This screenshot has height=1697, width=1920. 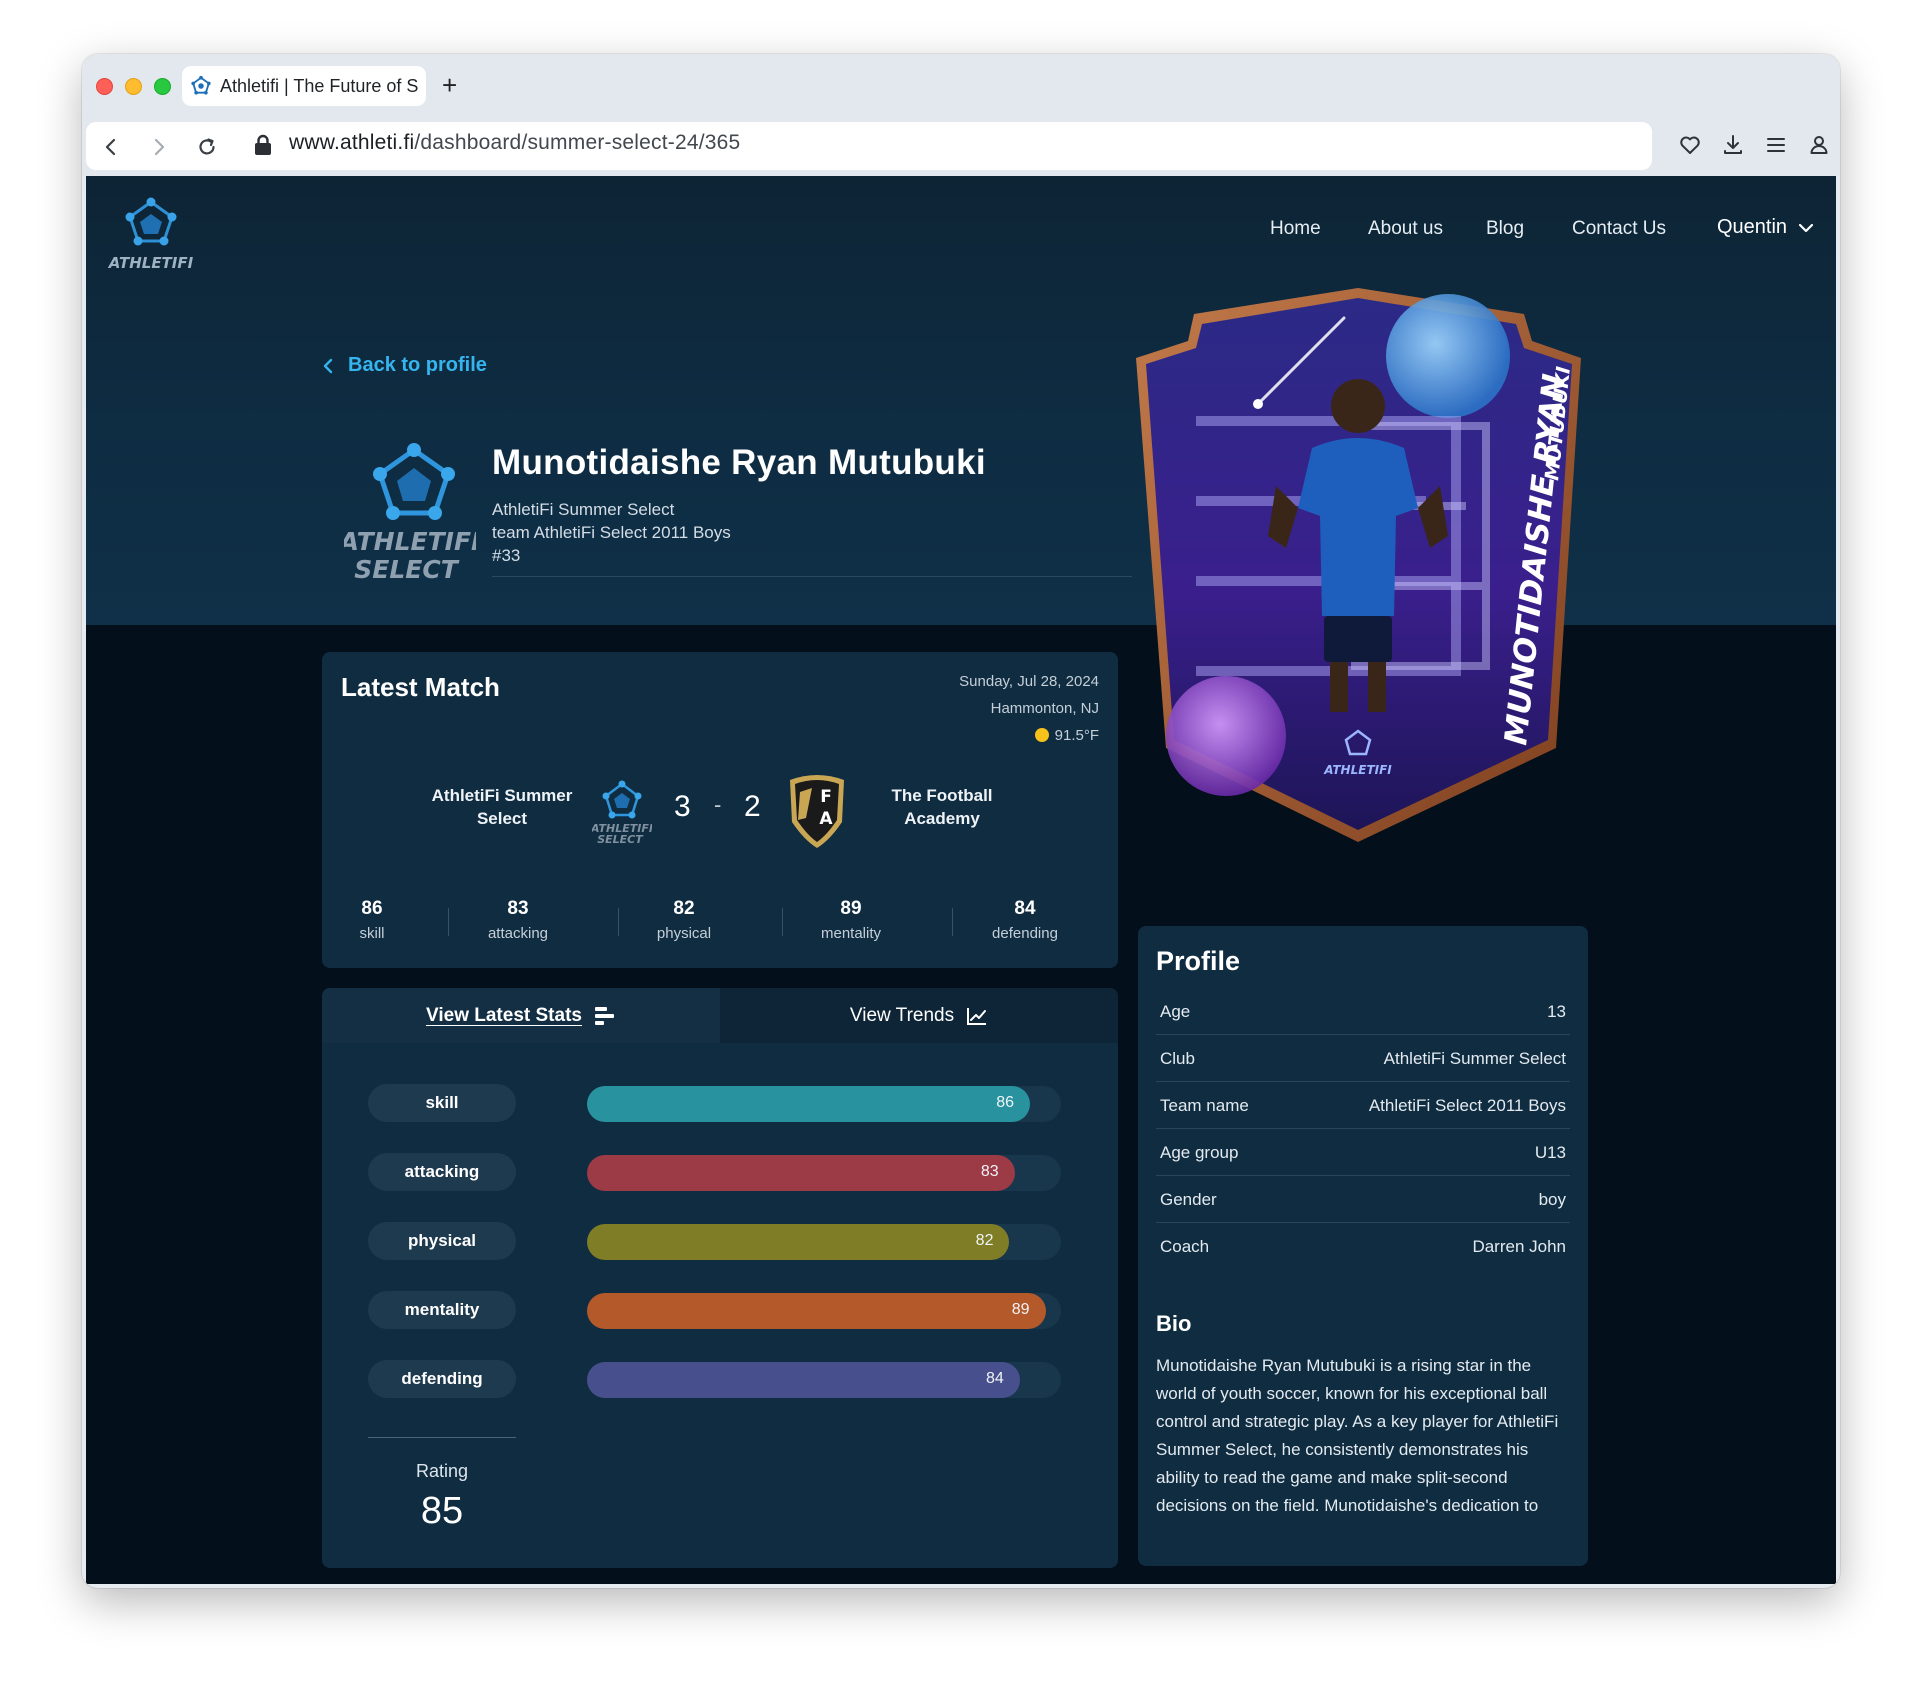 I want to click on nav-blog: Blog, so click(x=1505, y=229).